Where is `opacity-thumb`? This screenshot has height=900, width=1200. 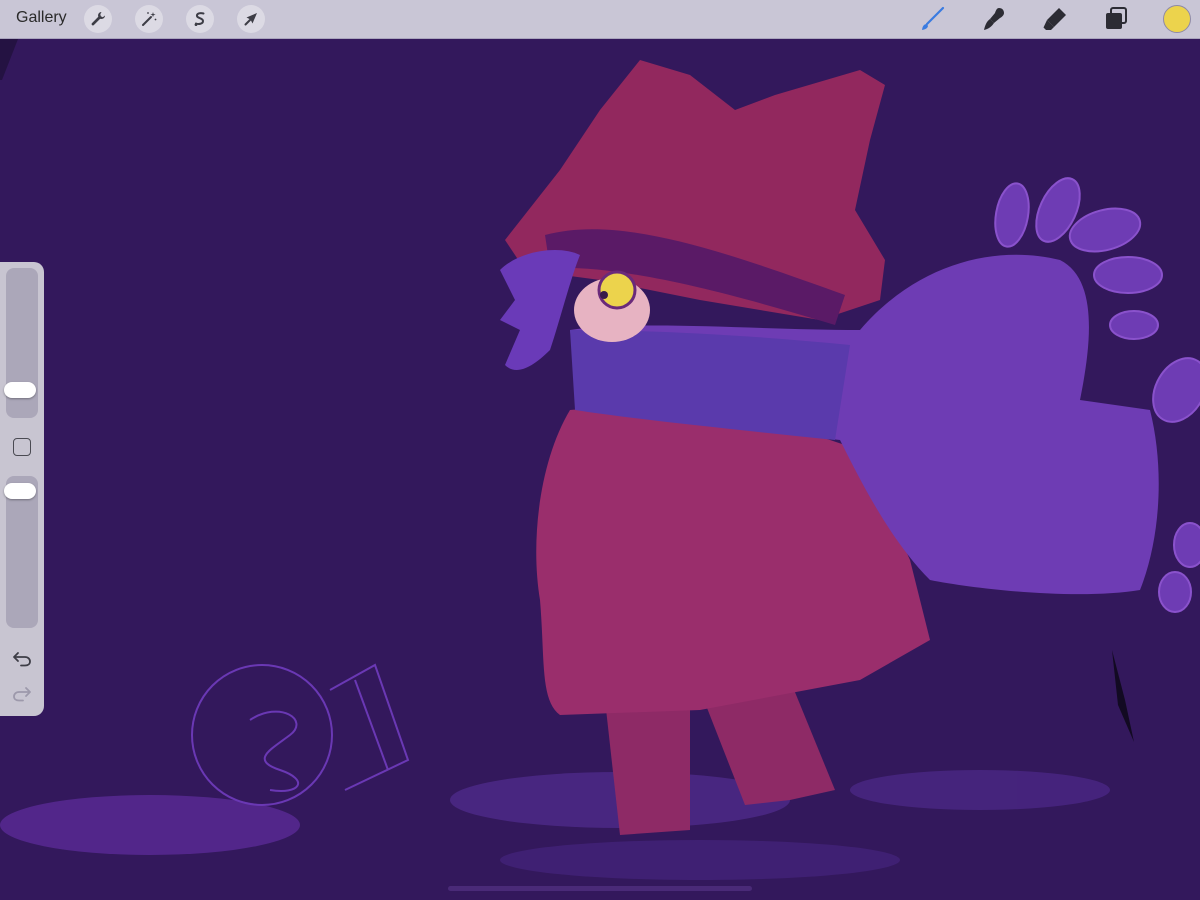 opacity-thumb is located at coordinates (20, 491).